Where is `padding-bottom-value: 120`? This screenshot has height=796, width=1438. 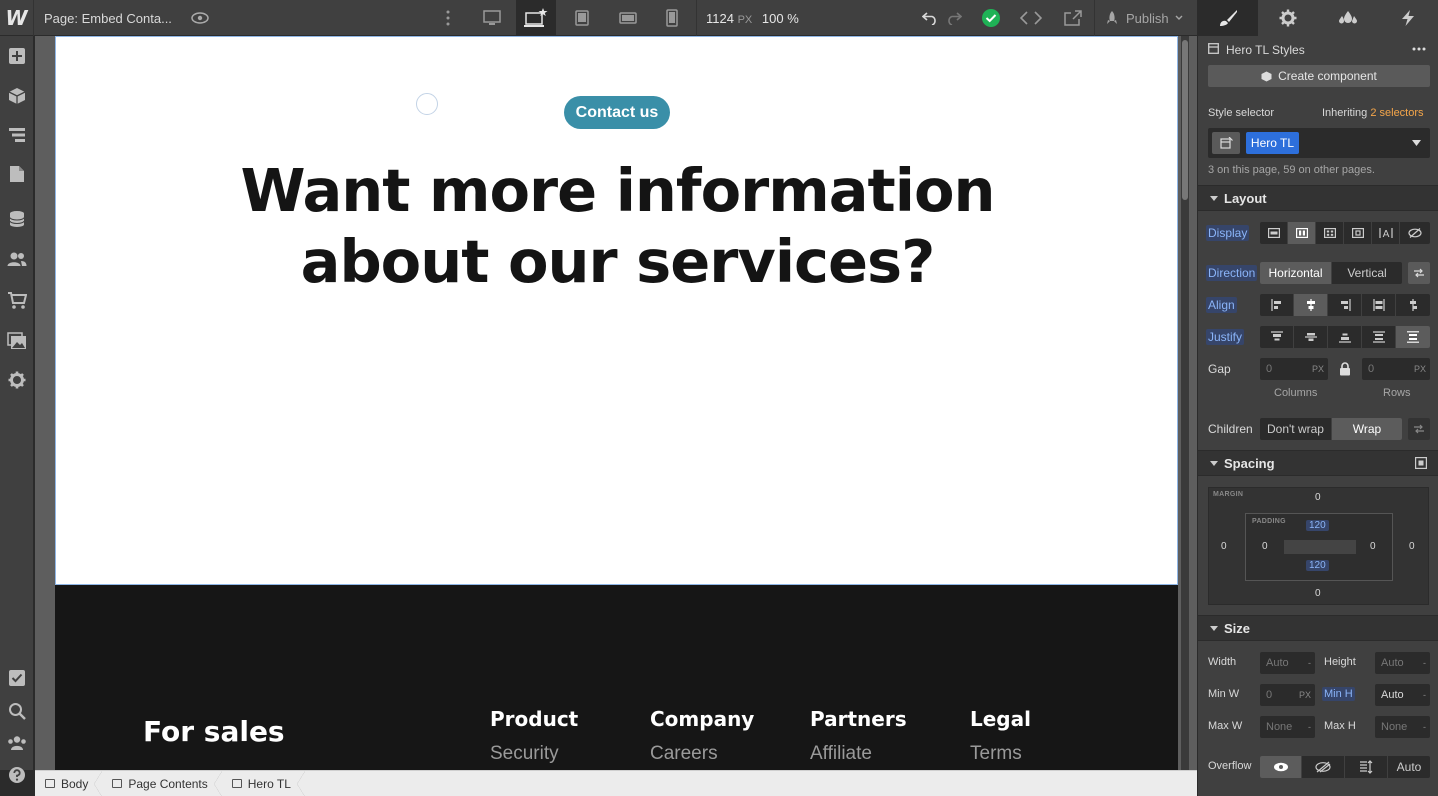 padding-bottom-value: 120 is located at coordinates (1317, 565).